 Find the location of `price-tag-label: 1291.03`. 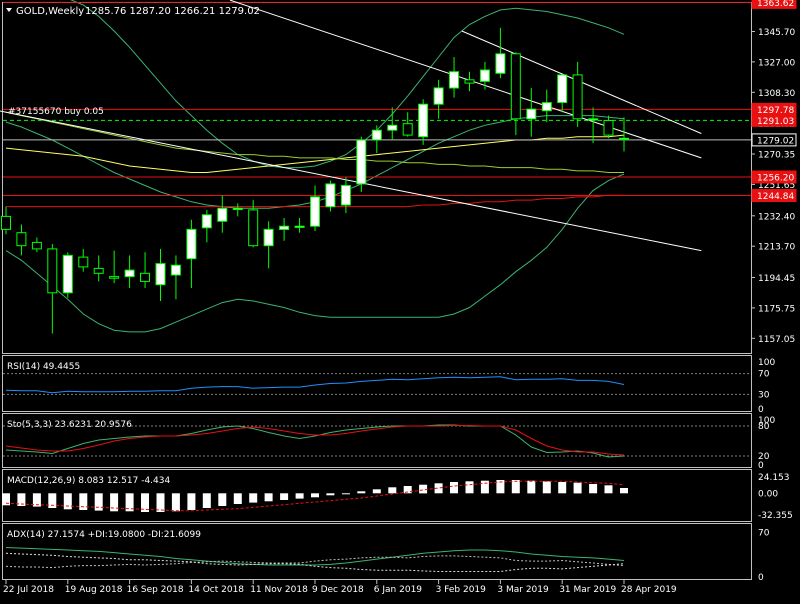

price-tag-label: 1291.03 is located at coordinates (775, 122).